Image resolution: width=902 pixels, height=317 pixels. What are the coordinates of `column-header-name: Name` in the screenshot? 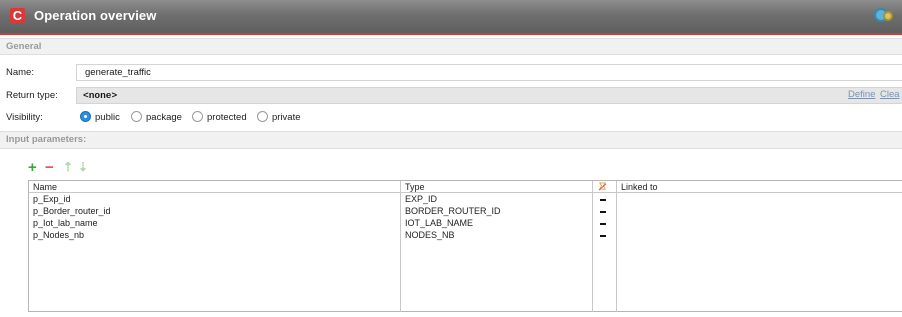 It's located at (45, 187).